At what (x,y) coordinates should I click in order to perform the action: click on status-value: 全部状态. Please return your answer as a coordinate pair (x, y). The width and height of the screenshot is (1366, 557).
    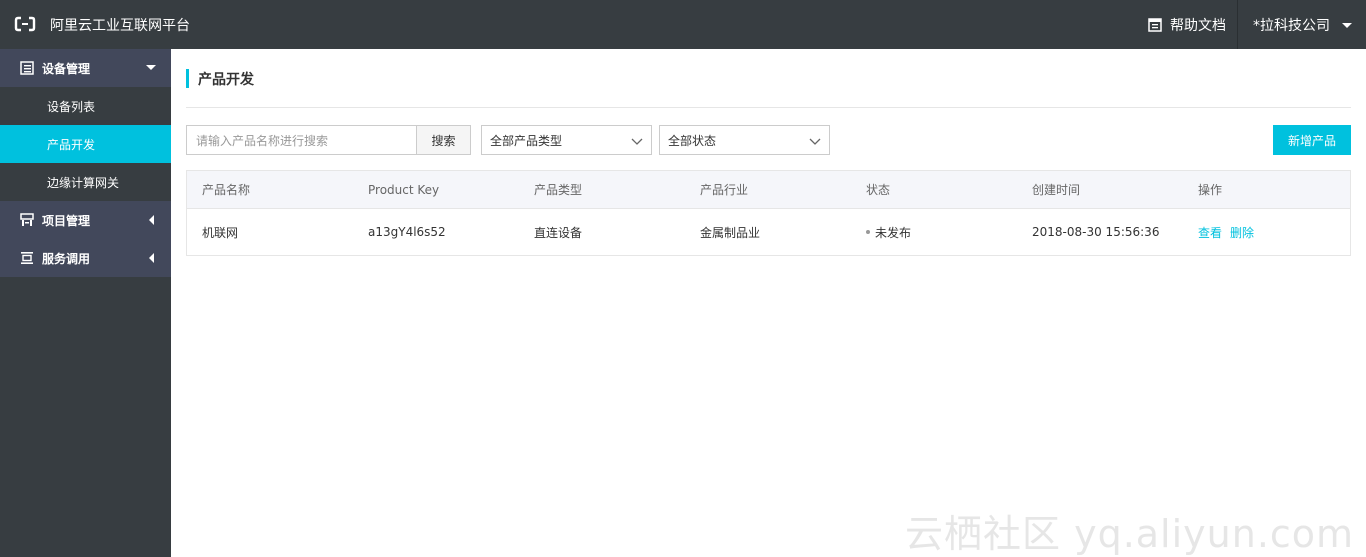
    Looking at the image, I should click on (692, 140).